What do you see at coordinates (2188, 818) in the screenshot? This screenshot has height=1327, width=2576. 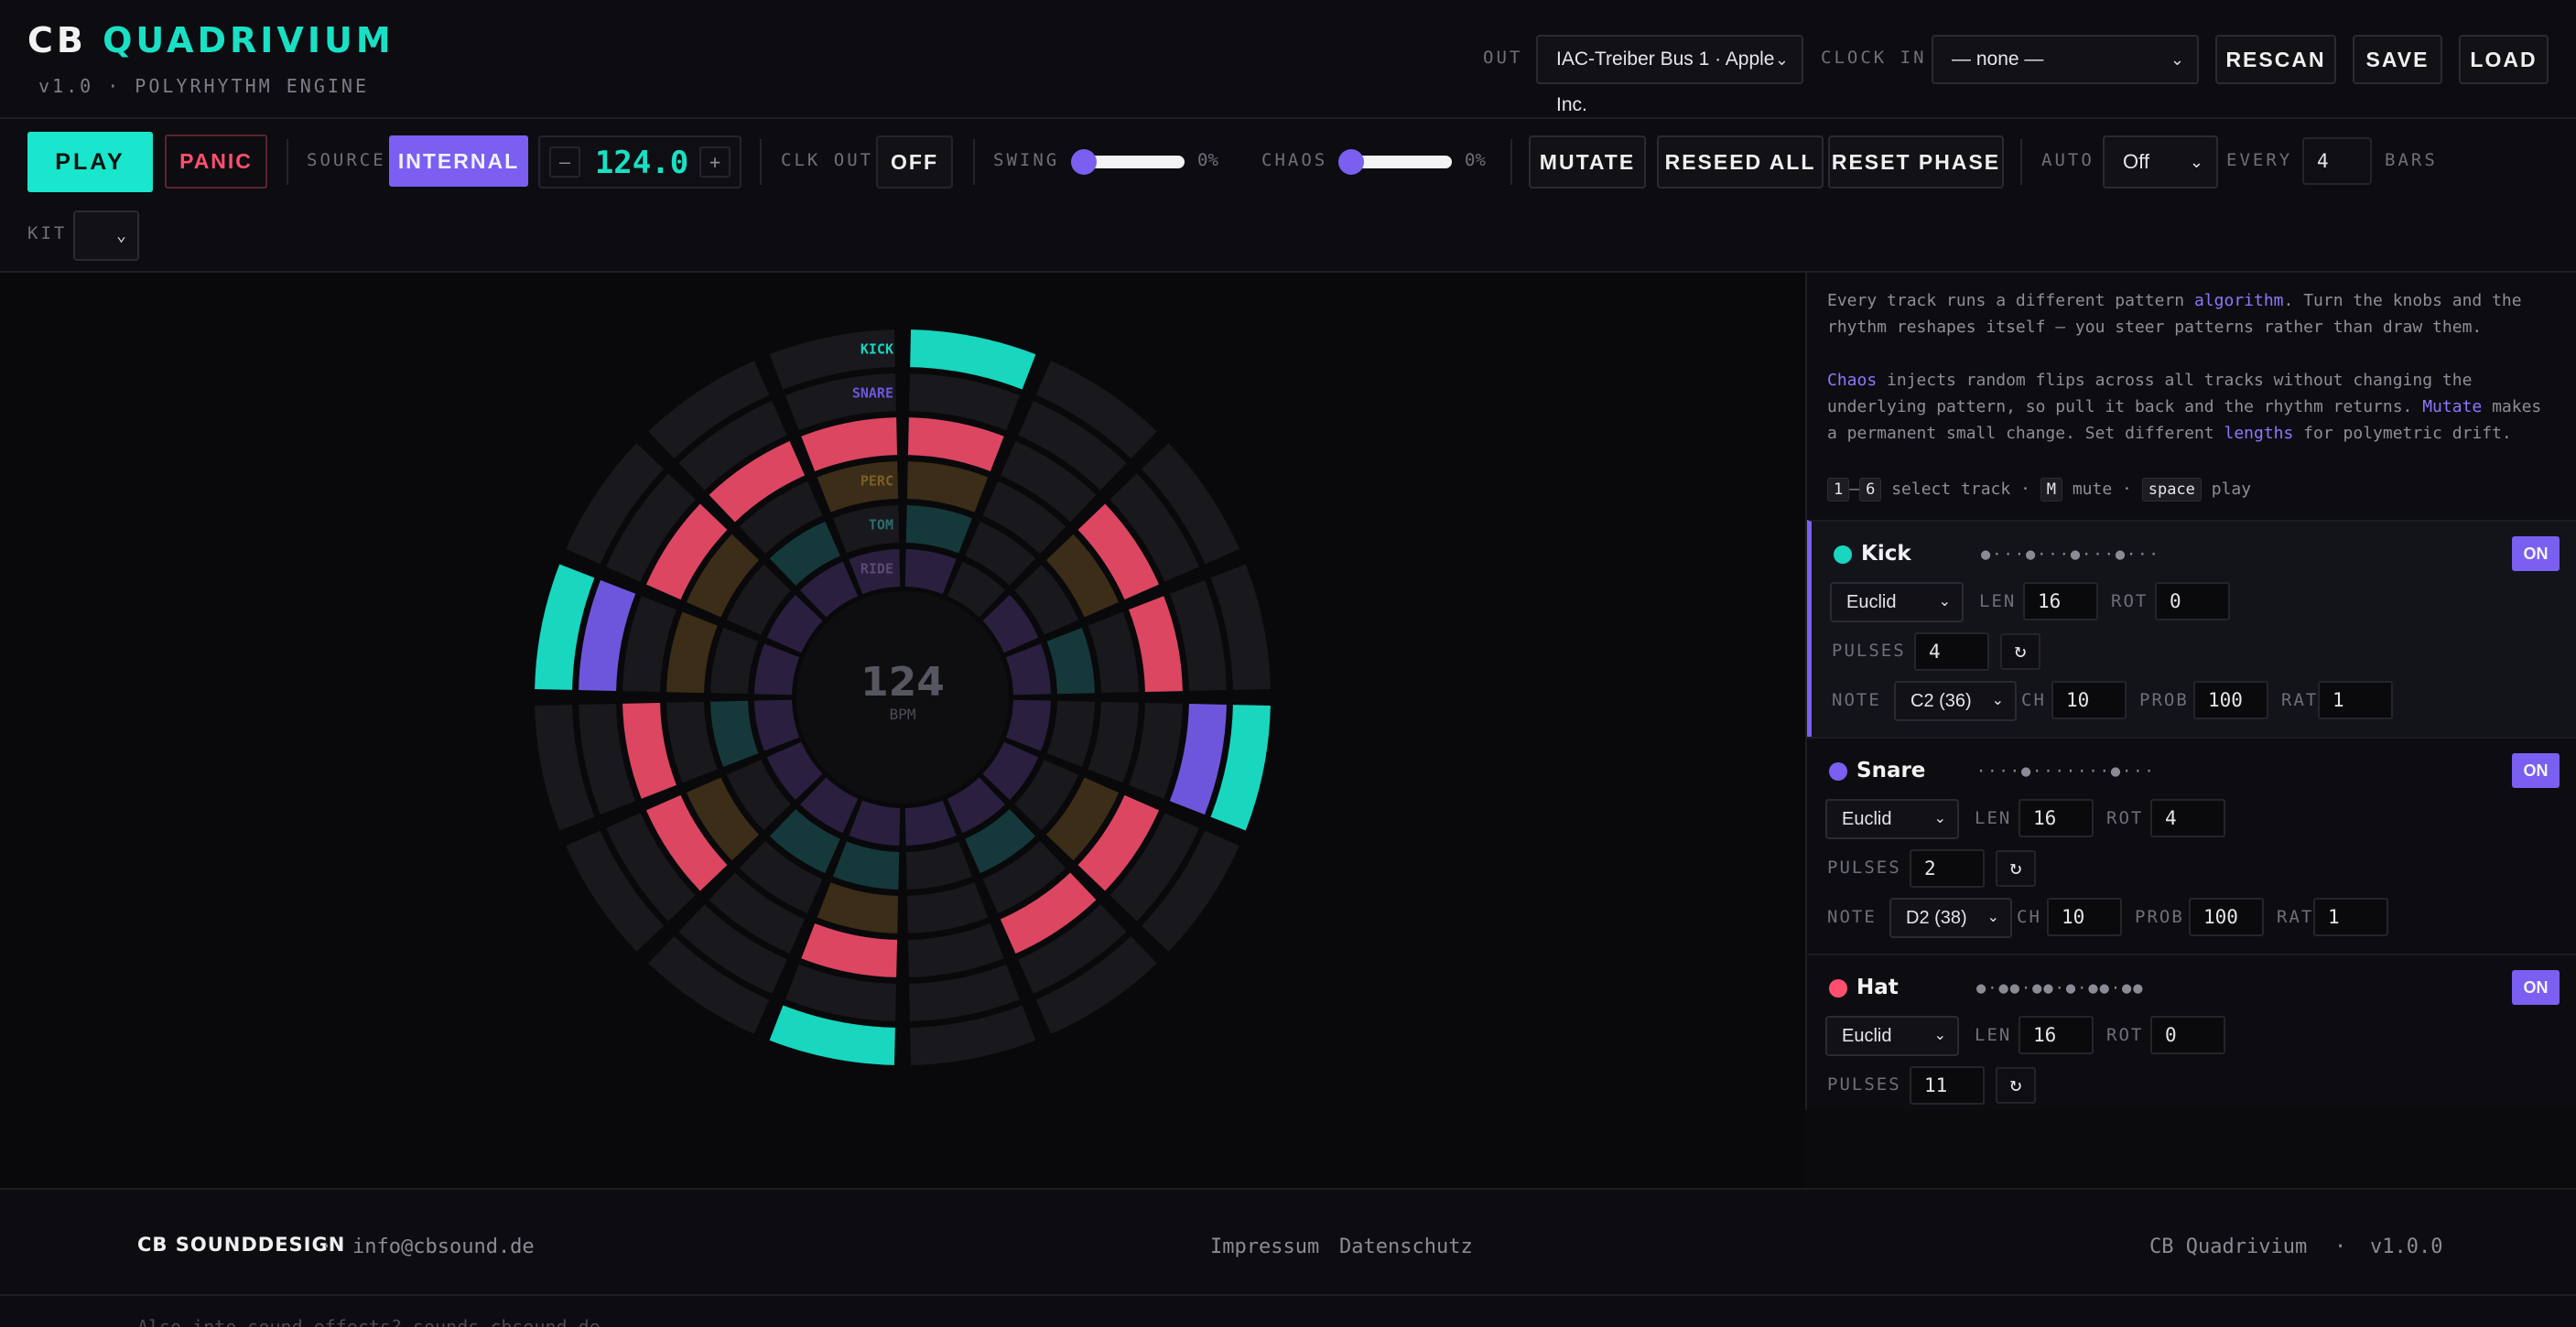 I see `rot-input: 4` at bounding box center [2188, 818].